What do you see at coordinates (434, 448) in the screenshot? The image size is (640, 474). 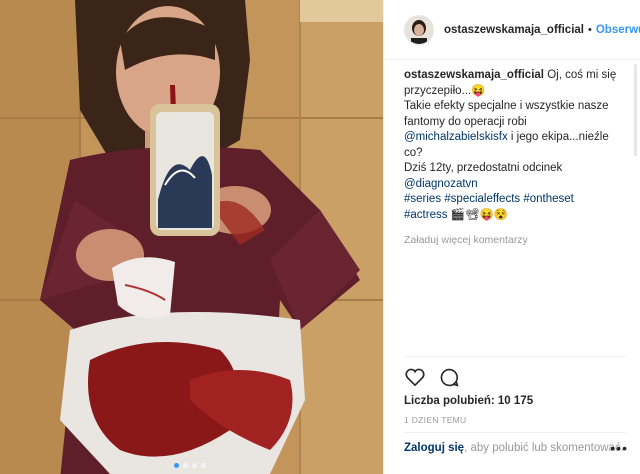 I see `login-link: Zaloguj się` at bounding box center [434, 448].